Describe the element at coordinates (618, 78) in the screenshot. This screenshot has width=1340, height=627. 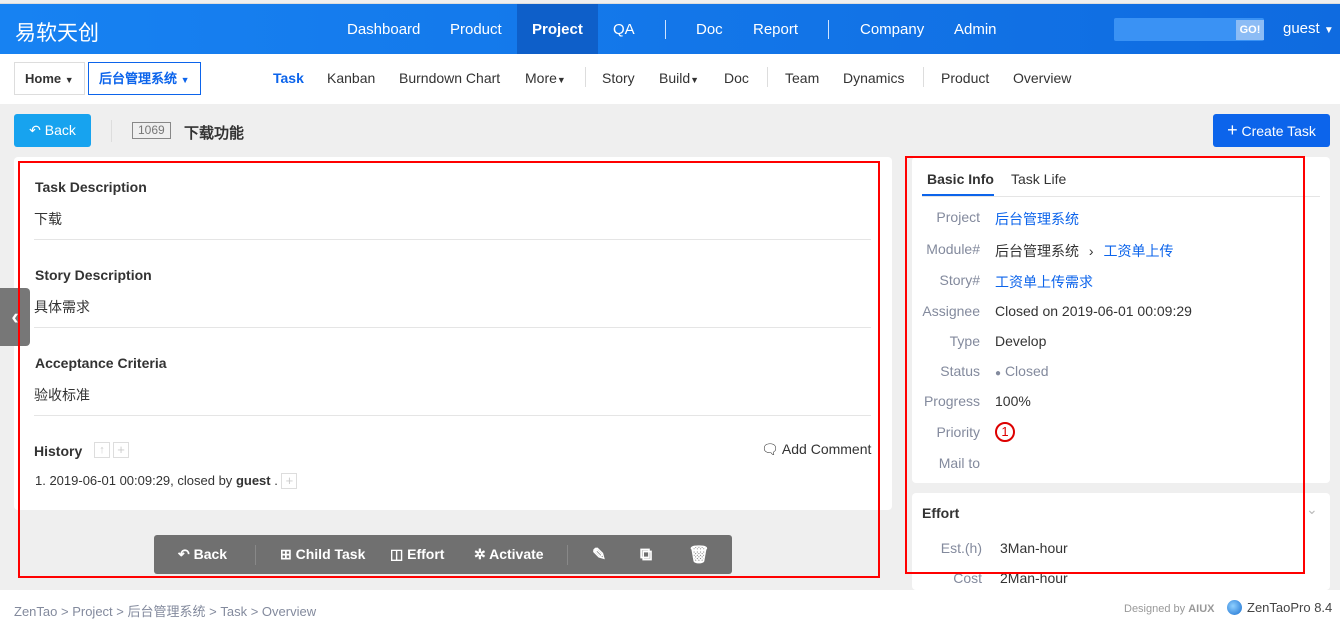
I see `subnav-story: Story` at that location.